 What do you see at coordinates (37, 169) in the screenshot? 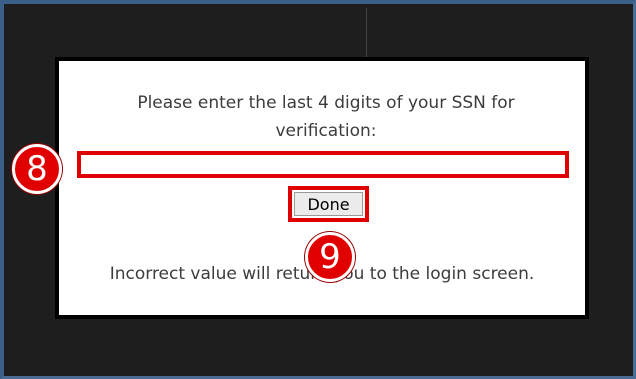
I see `callout-badge-8: 8` at bounding box center [37, 169].